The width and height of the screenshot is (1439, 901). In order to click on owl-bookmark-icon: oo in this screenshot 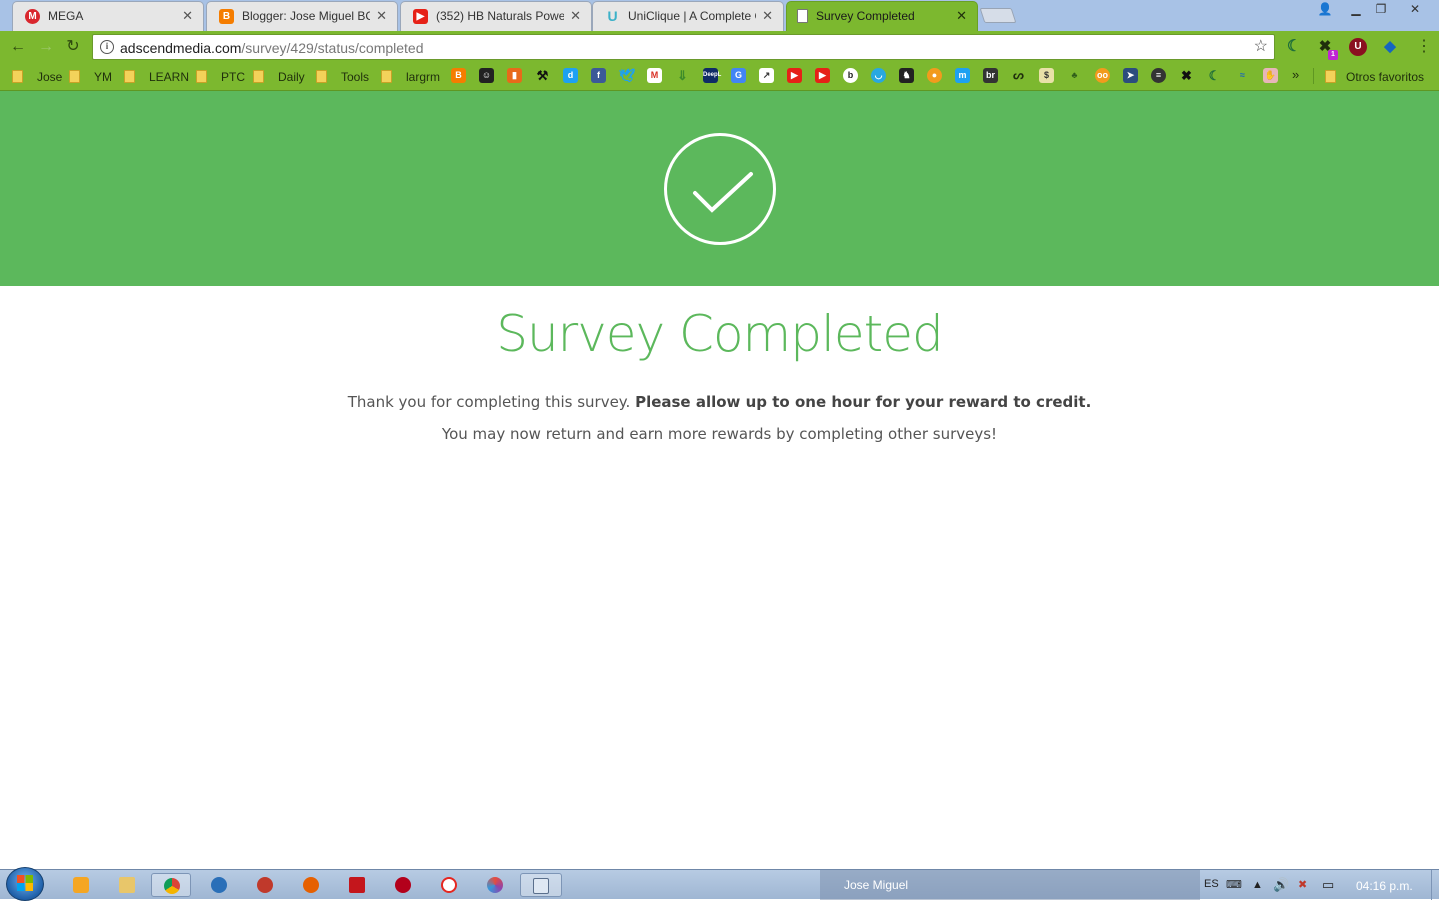, I will do `click(1102, 75)`.